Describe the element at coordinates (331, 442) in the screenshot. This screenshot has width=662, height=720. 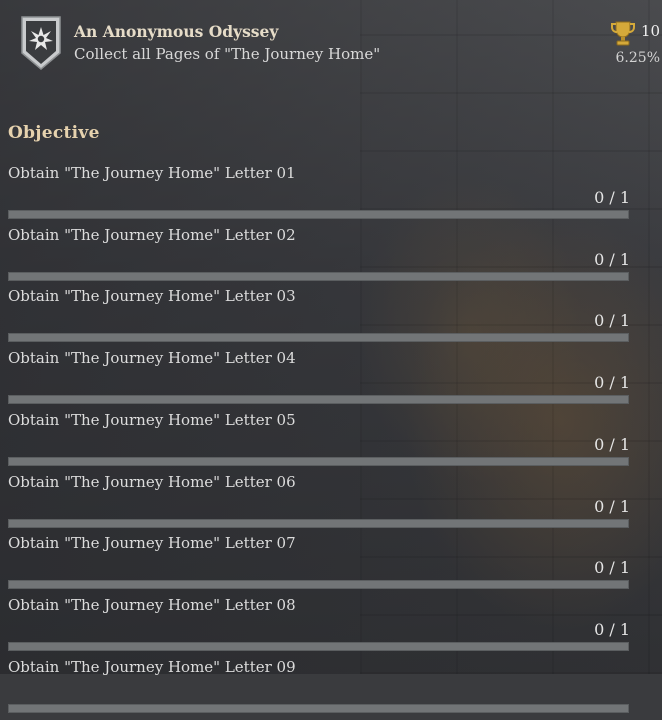
I see `objective-row: Obtain "The Journey Home" Letter 05 0 / 1` at that location.